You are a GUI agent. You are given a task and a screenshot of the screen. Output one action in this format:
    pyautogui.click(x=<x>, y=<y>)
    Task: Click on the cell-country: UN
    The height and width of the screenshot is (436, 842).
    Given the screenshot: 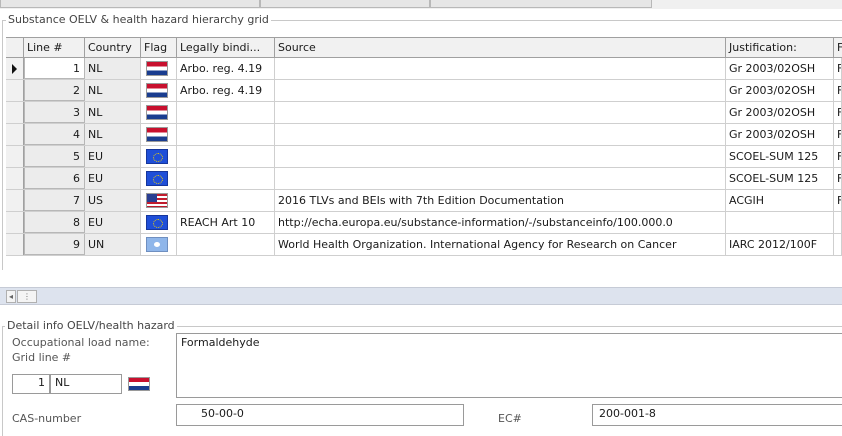 What is the action you would take?
    pyautogui.click(x=113, y=244)
    